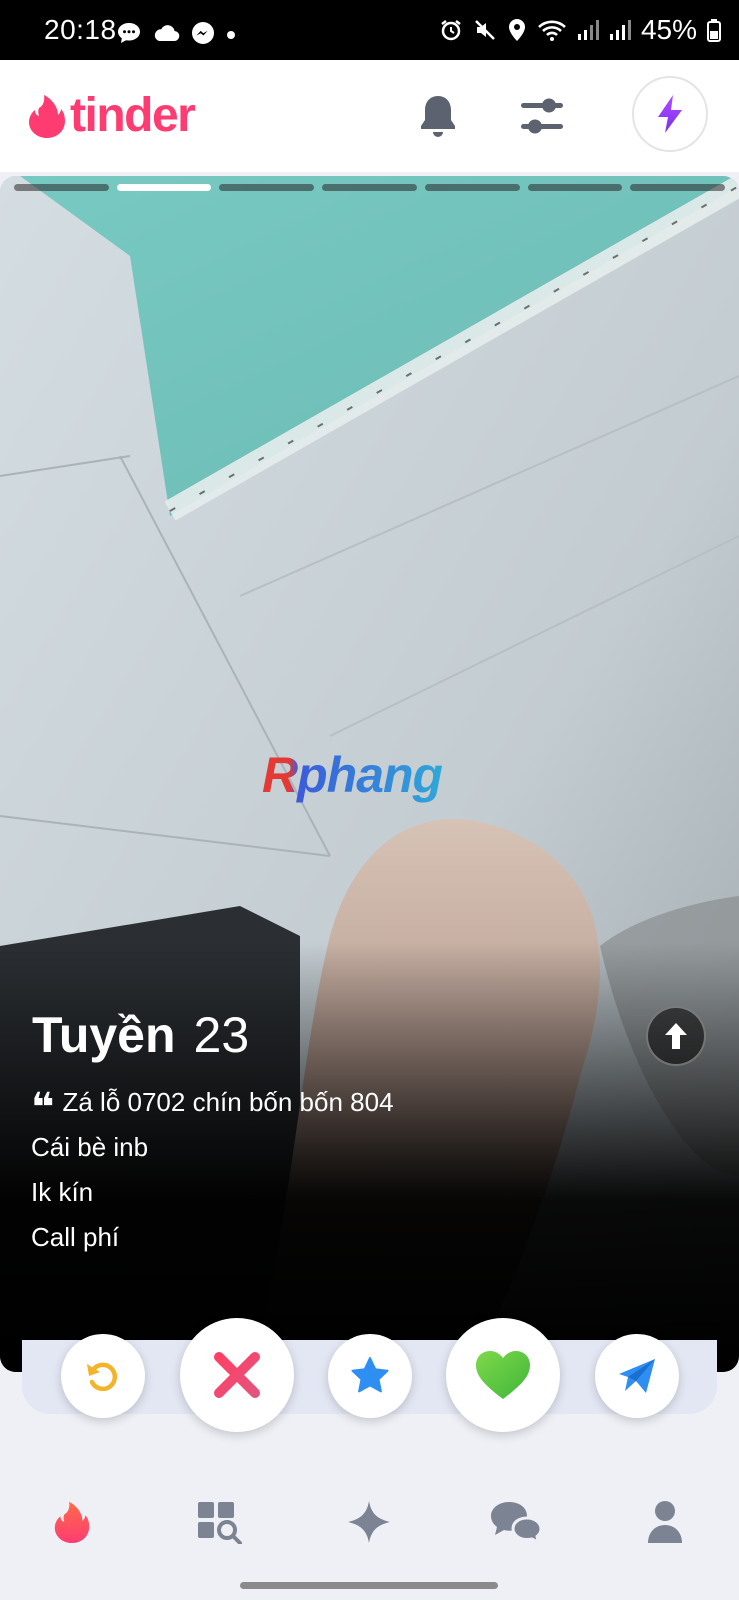 This screenshot has width=739, height=1600. I want to click on photo-progress-bar, so click(370, 187).